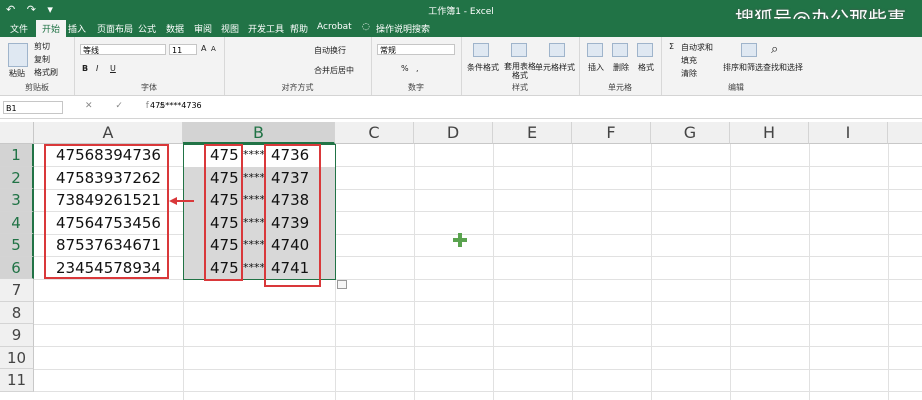 This screenshot has height=400, width=922. Describe the element at coordinates (46, 72) in the screenshot. I see `format-painter-button: 格式刷` at that location.